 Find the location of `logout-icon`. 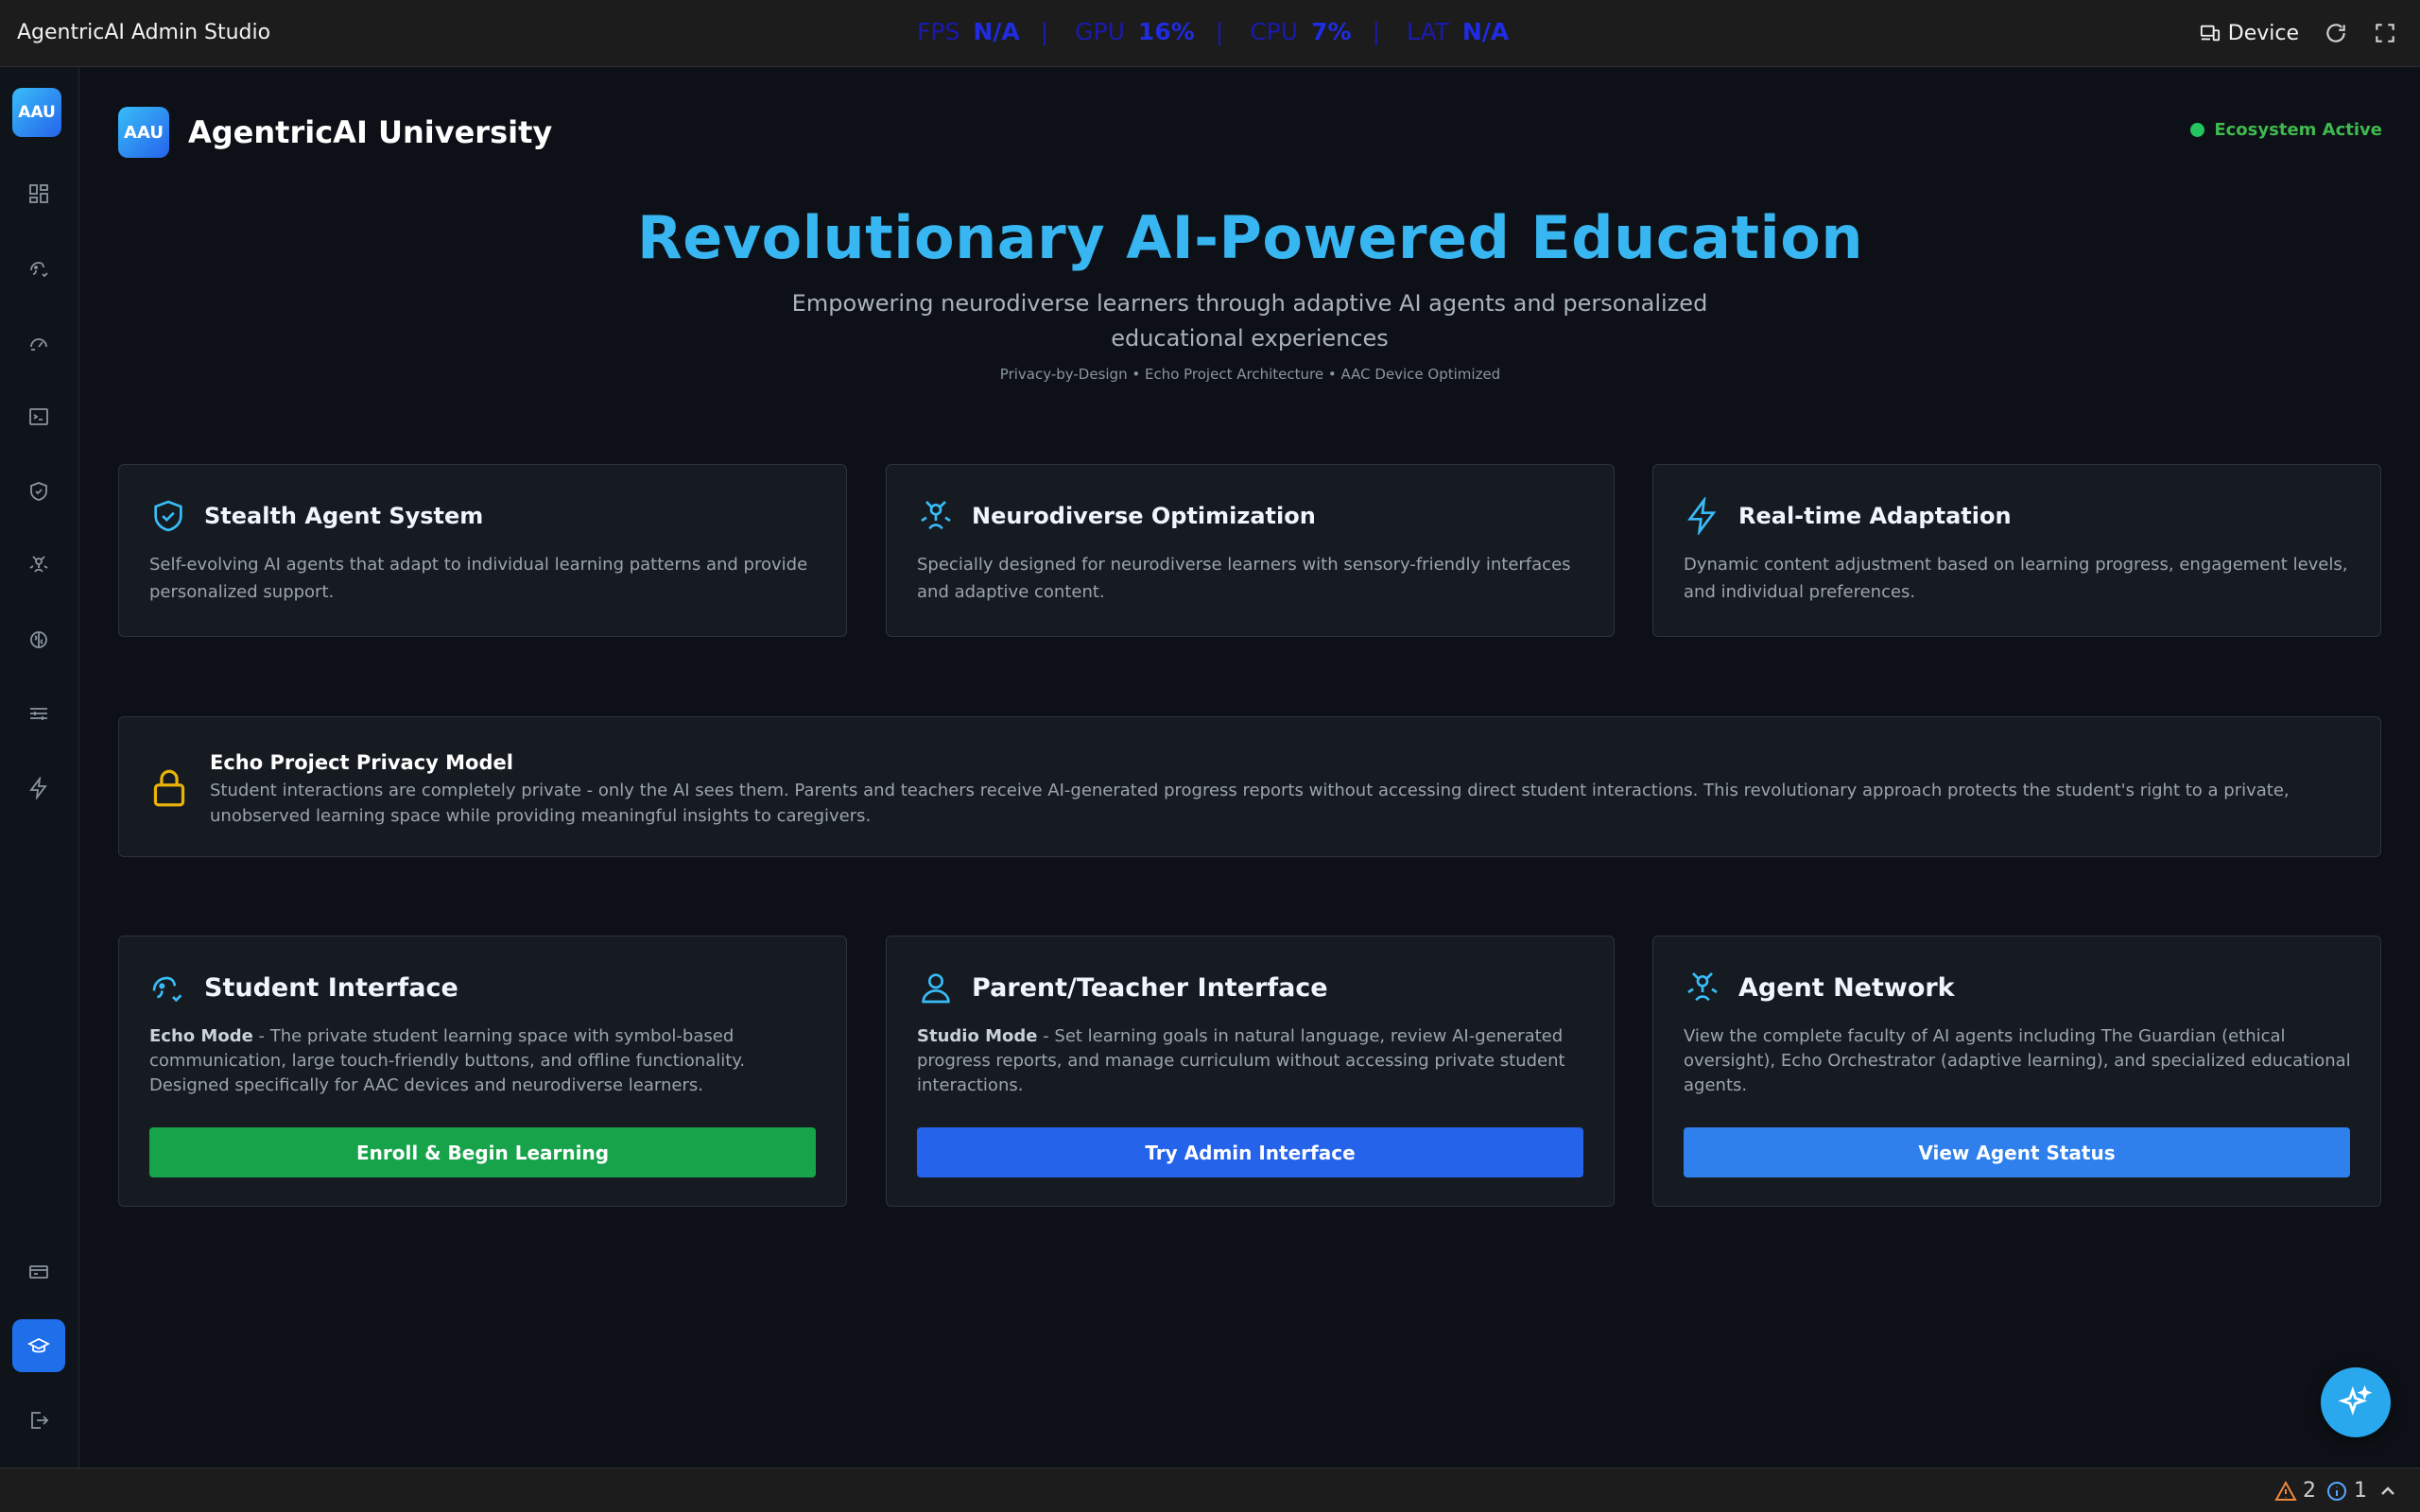

logout-icon is located at coordinates (40, 1420).